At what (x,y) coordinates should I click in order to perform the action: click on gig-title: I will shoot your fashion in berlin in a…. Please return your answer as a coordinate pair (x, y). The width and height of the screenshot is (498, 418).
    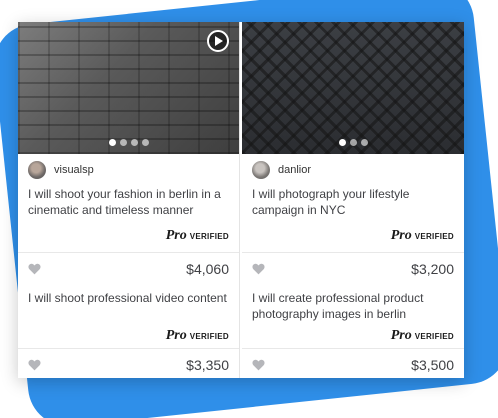
    Looking at the image, I should click on (128, 207).